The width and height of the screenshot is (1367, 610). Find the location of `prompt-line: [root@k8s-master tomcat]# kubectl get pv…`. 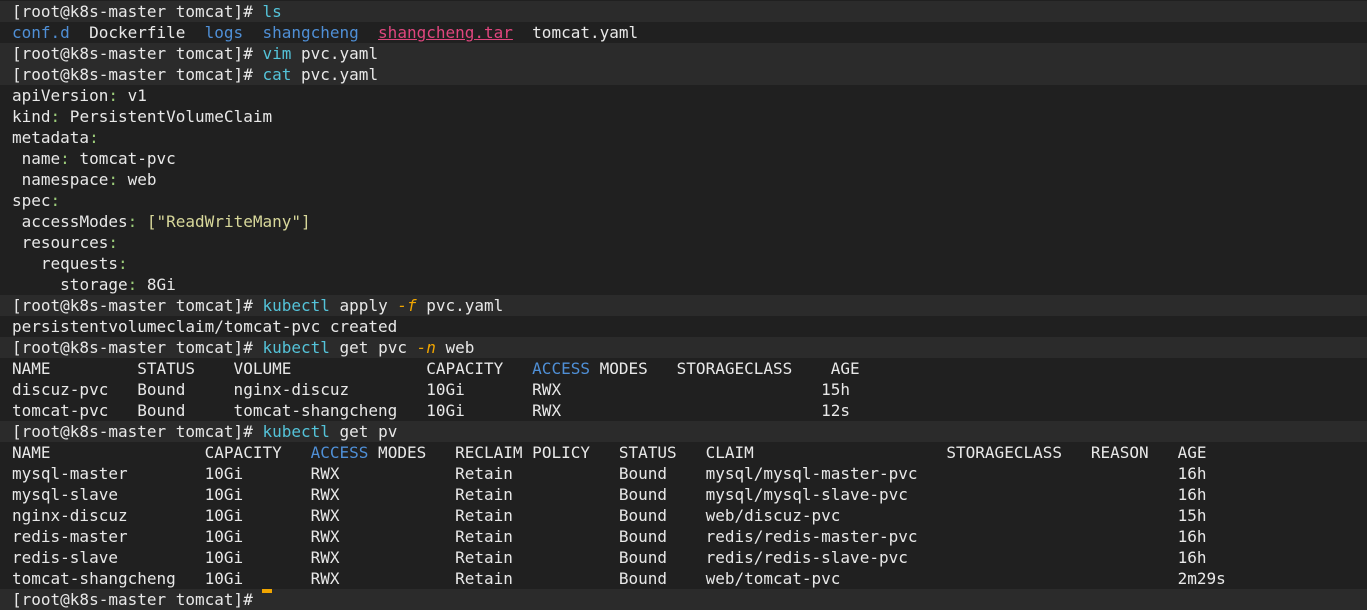

prompt-line: [root@k8s-master tomcat]# kubectl get pv… is located at coordinates (683, 347).